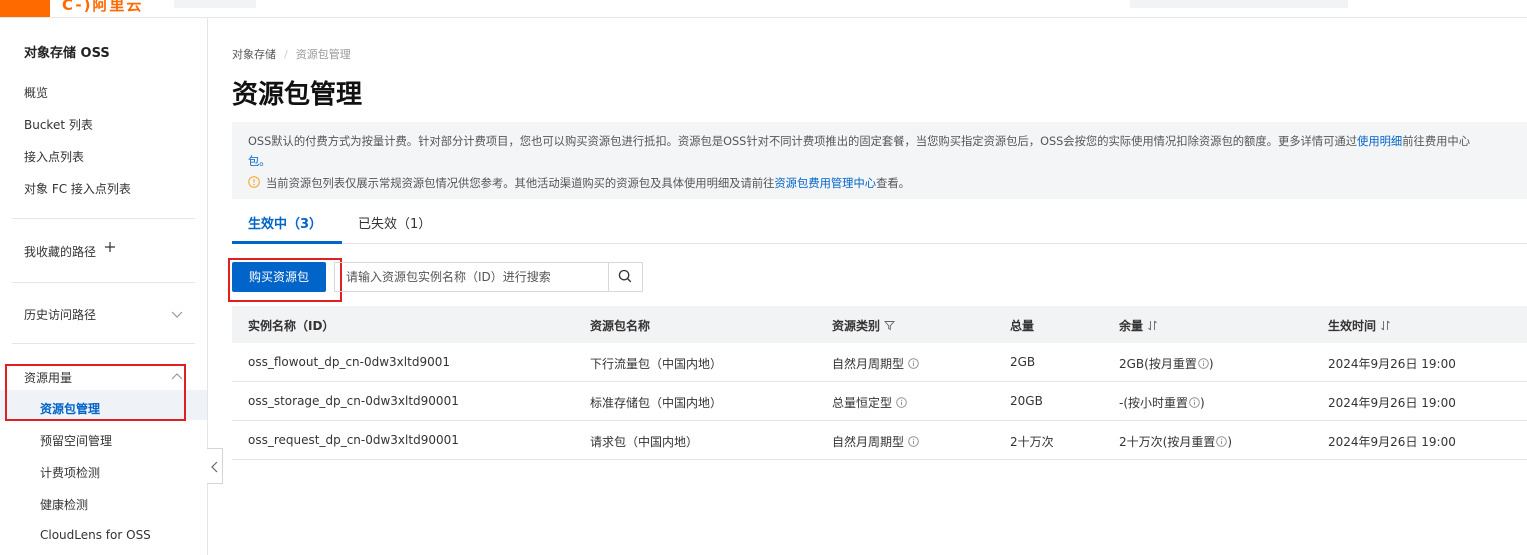  What do you see at coordinates (77, 188) in the screenshot?
I see `sidebar-item-fc-access-points: 对象 FC 接入点列表` at bounding box center [77, 188].